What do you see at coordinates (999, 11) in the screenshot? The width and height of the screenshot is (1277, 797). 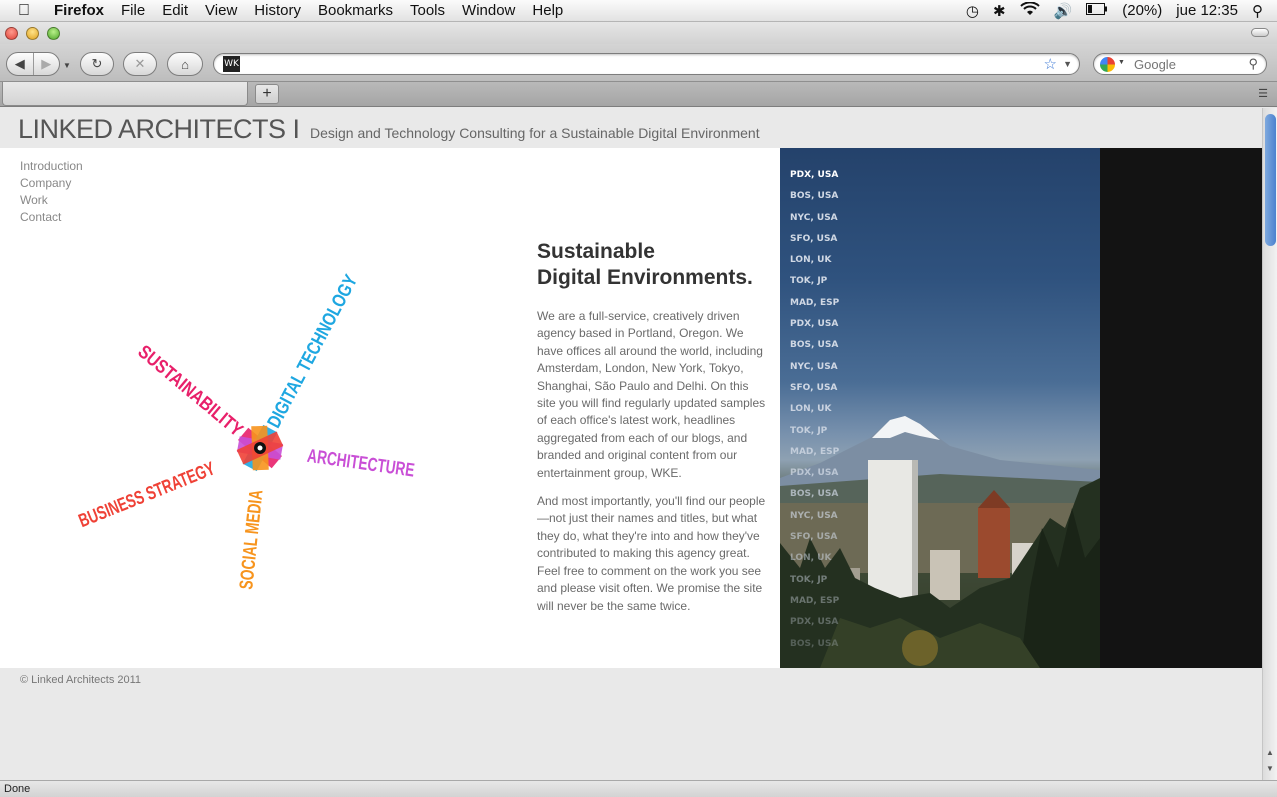 I see `bluetooth-icon: ✱` at bounding box center [999, 11].